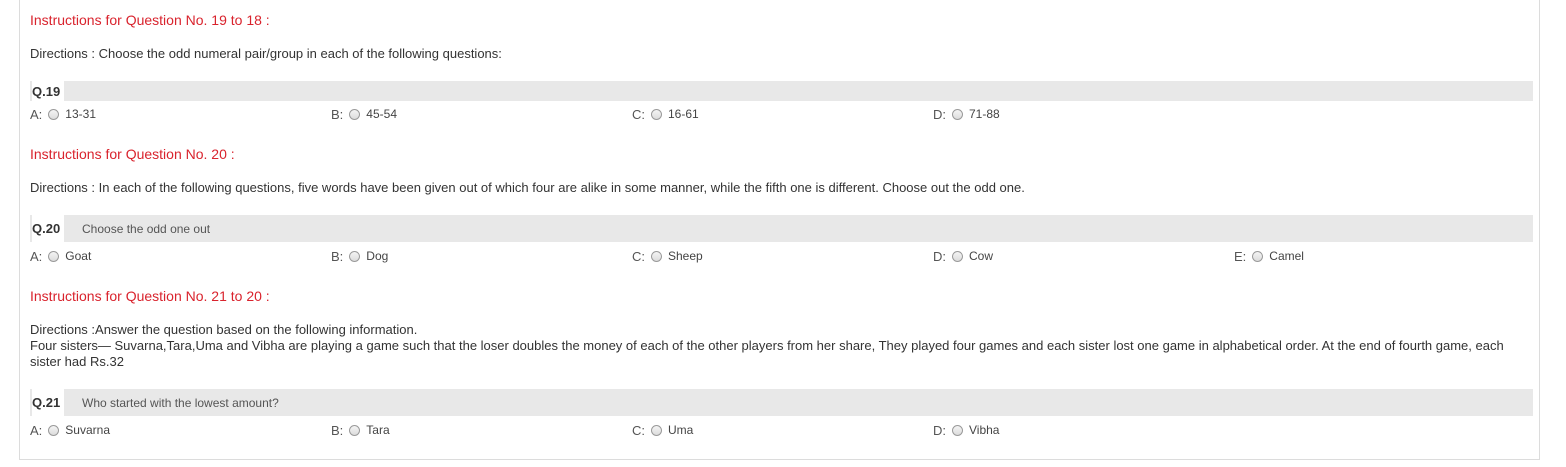  I want to click on option-label: Cow, so click(981, 256).